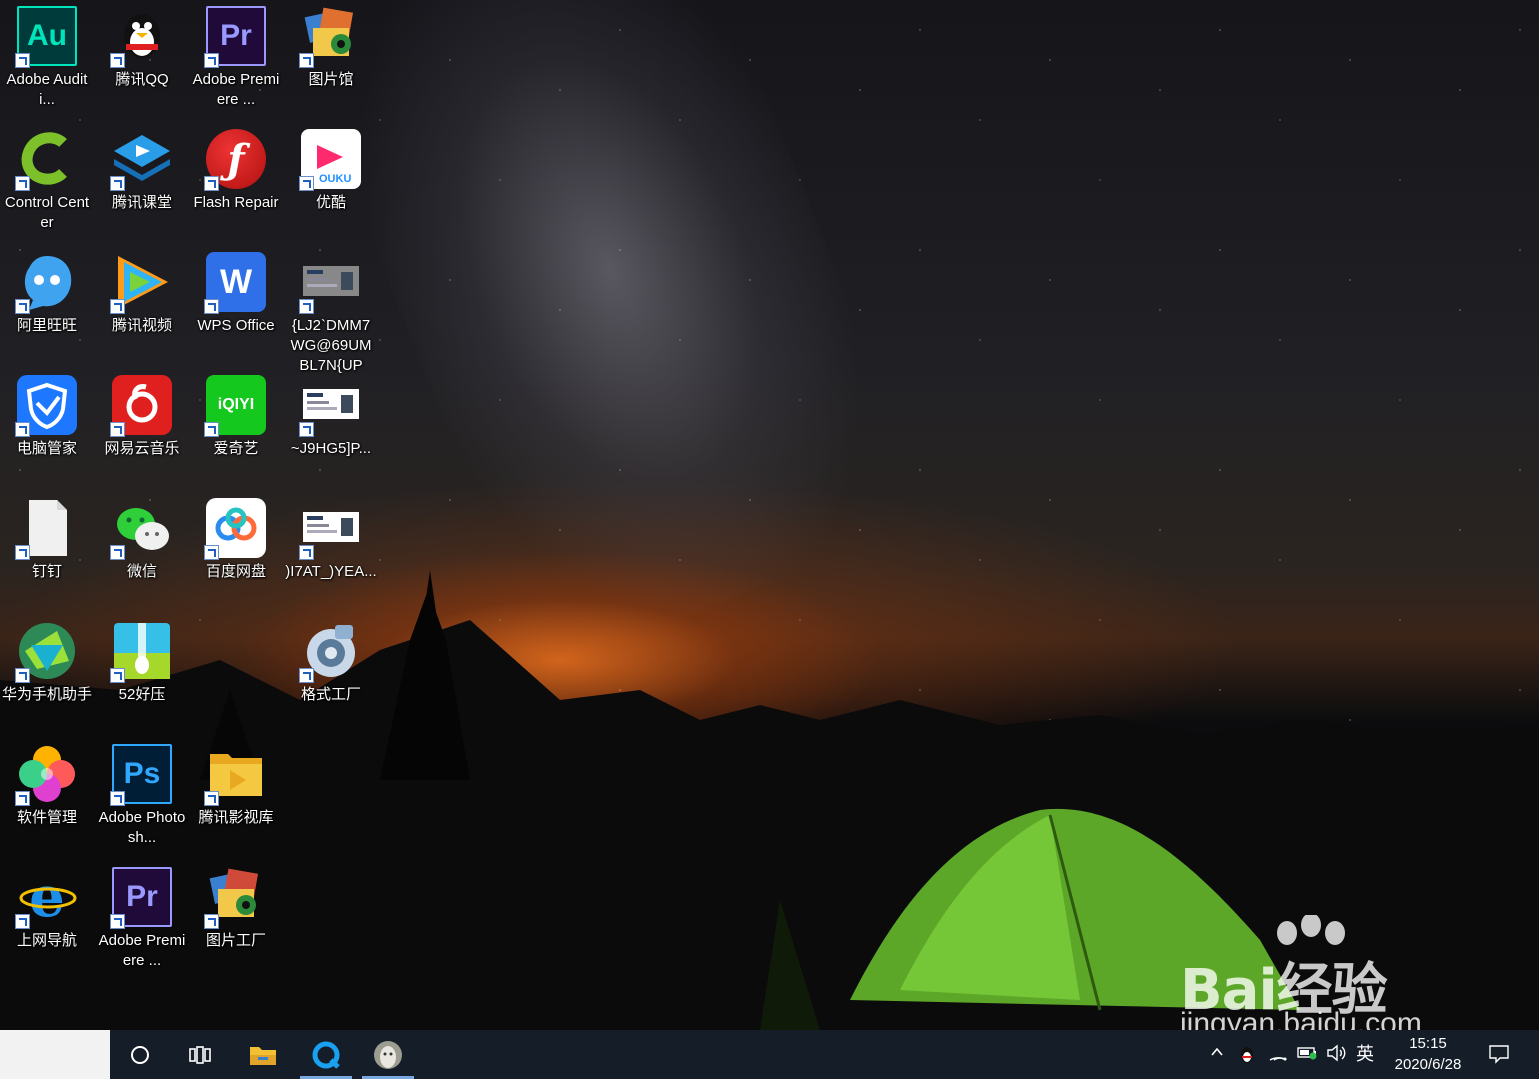 This screenshot has width=1539, height=1079. I want to click on desktop-icon: 电脑管家, so click(47, 414).